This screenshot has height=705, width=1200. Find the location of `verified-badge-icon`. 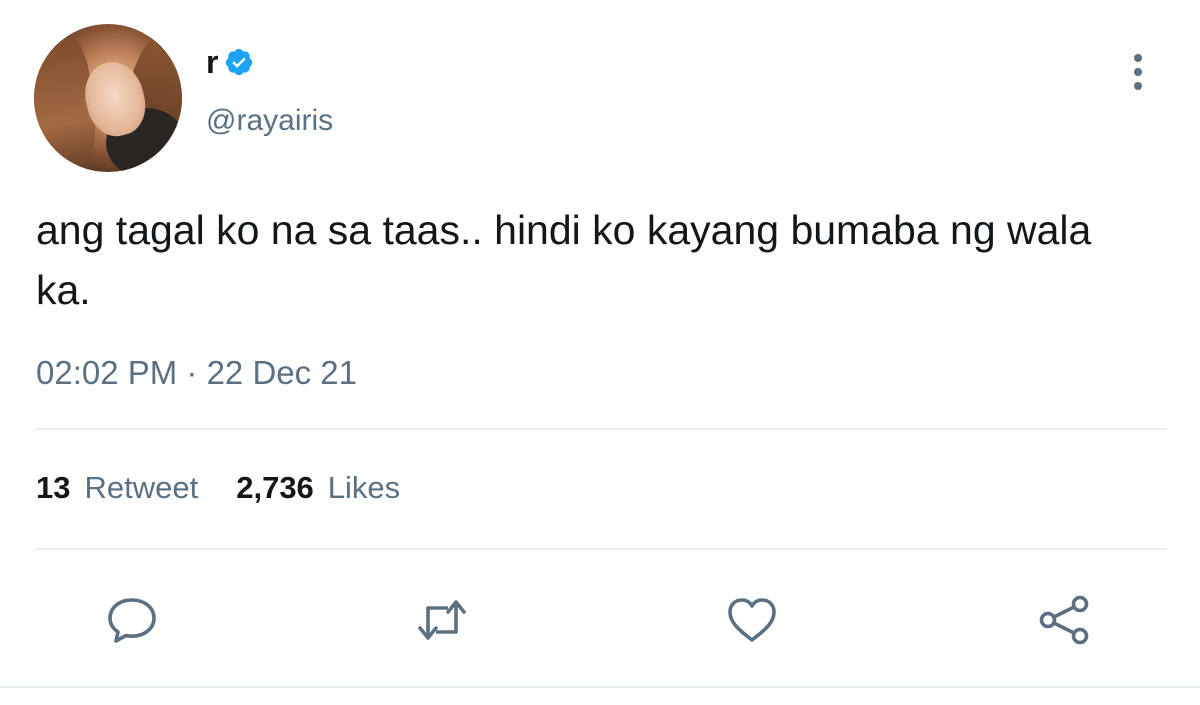

verified-badge-icon is located at coordinates (239, 62).